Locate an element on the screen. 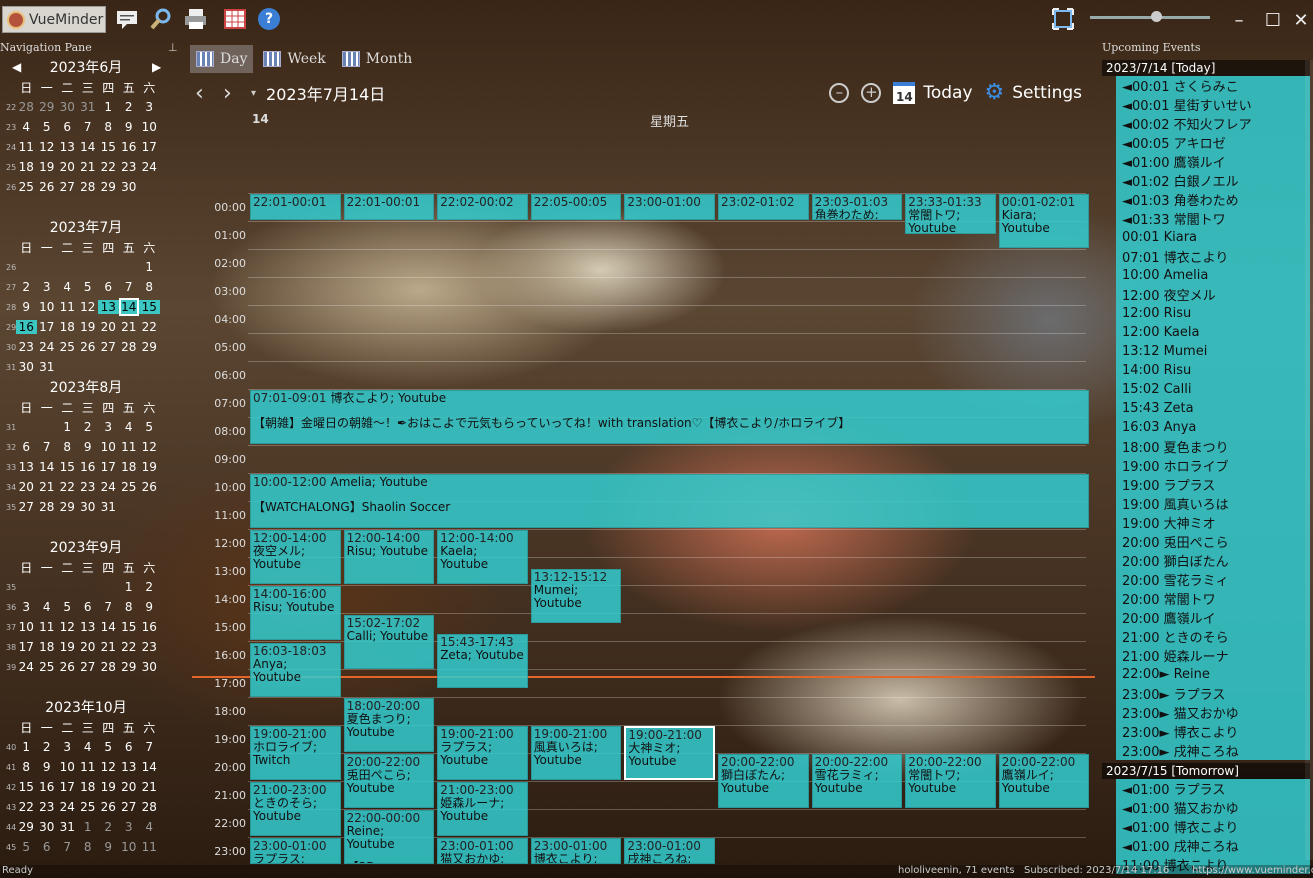 The width and height of the screenshot is (1313, 878). mini-calendar-day: 26 is located at coordinates (67, 667).